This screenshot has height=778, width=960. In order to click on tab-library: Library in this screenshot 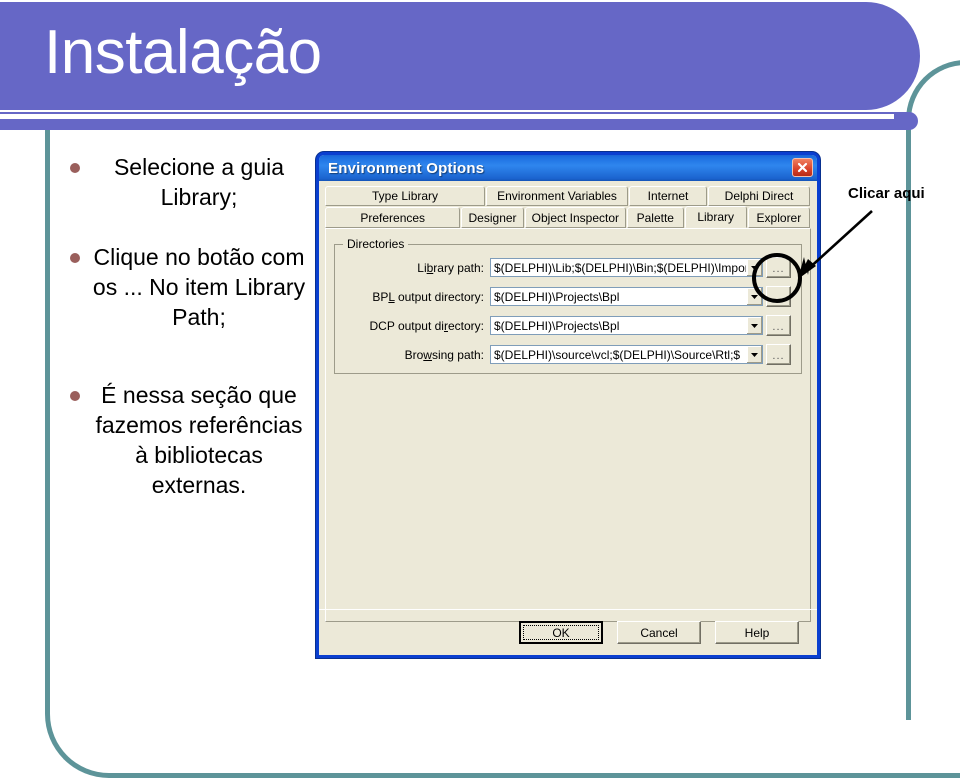, I will do `click(715, 217)`.